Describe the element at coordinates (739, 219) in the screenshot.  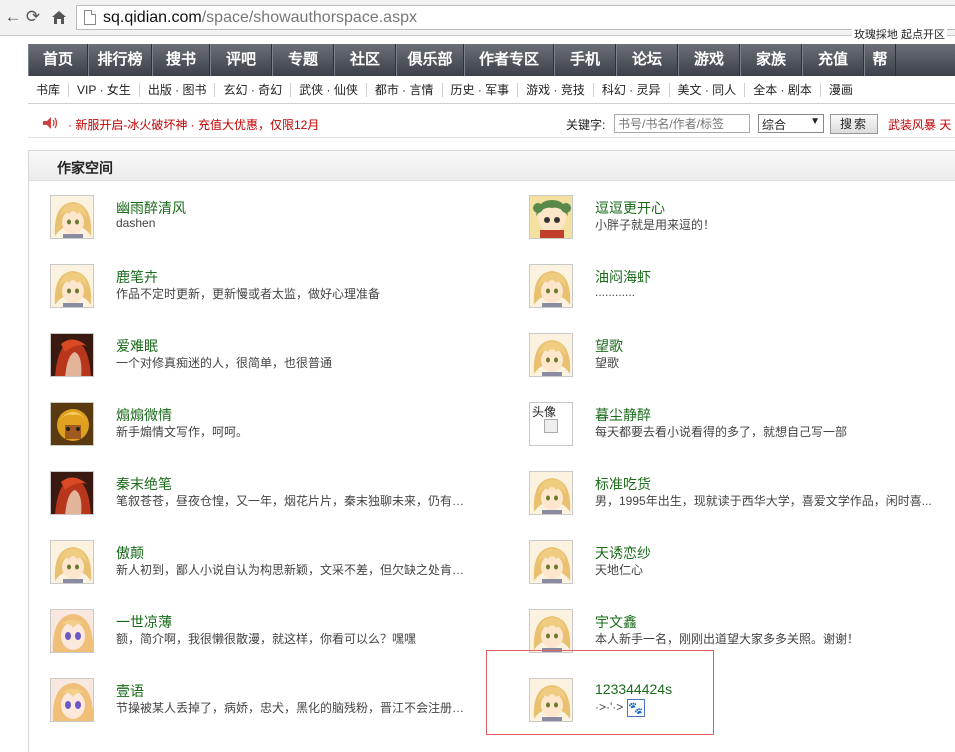
I see `author-item: 逗逗更开心 小胖子就是用来逗的！` at that location.